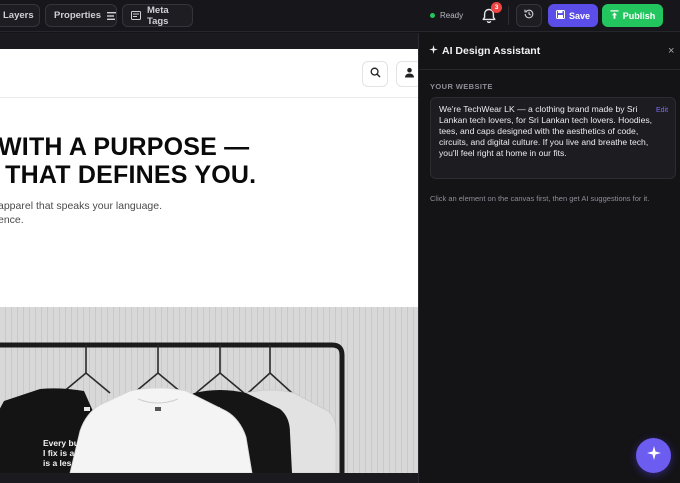  I want to click on properties-button: Properties, so click(81, 15).